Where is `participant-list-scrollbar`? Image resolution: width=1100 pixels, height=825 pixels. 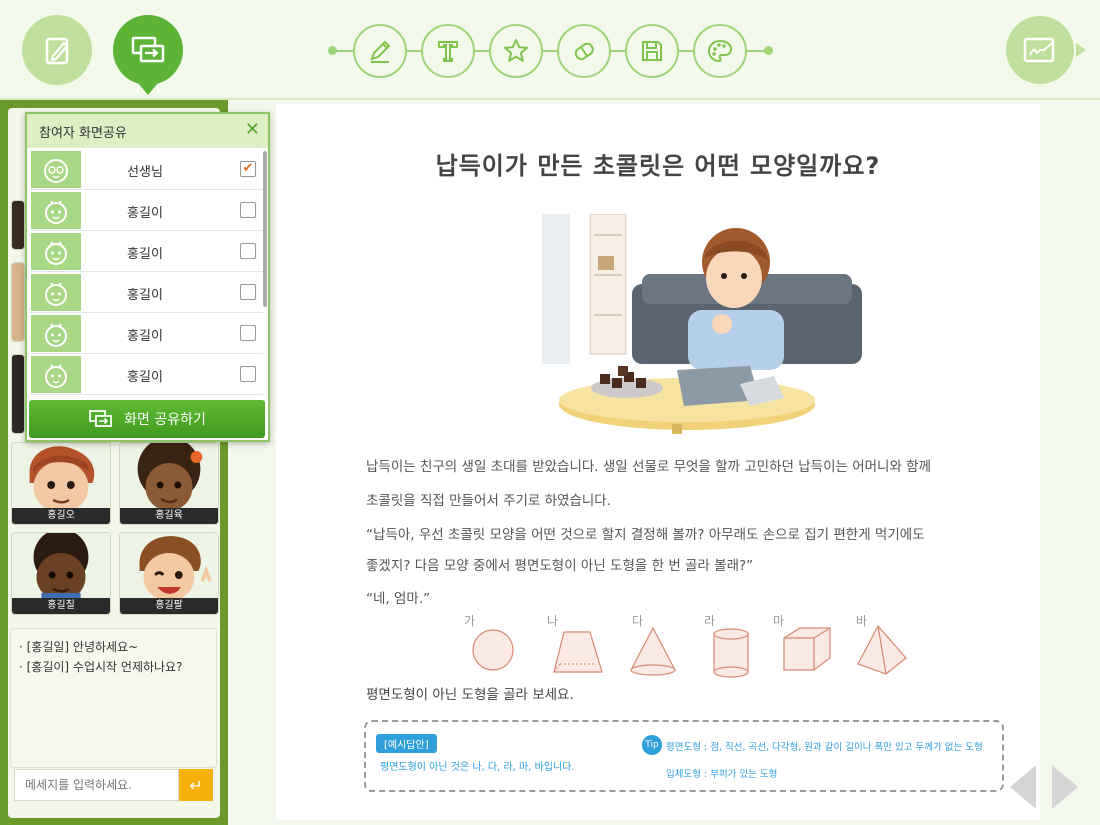 participant-list-scrollbar is located at coordinates (265, 229).